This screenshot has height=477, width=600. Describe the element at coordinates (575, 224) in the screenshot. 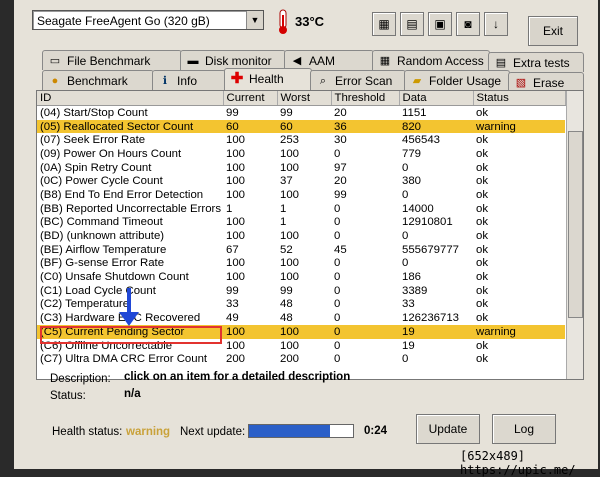

I see `scrollbar-thumb` at that location.